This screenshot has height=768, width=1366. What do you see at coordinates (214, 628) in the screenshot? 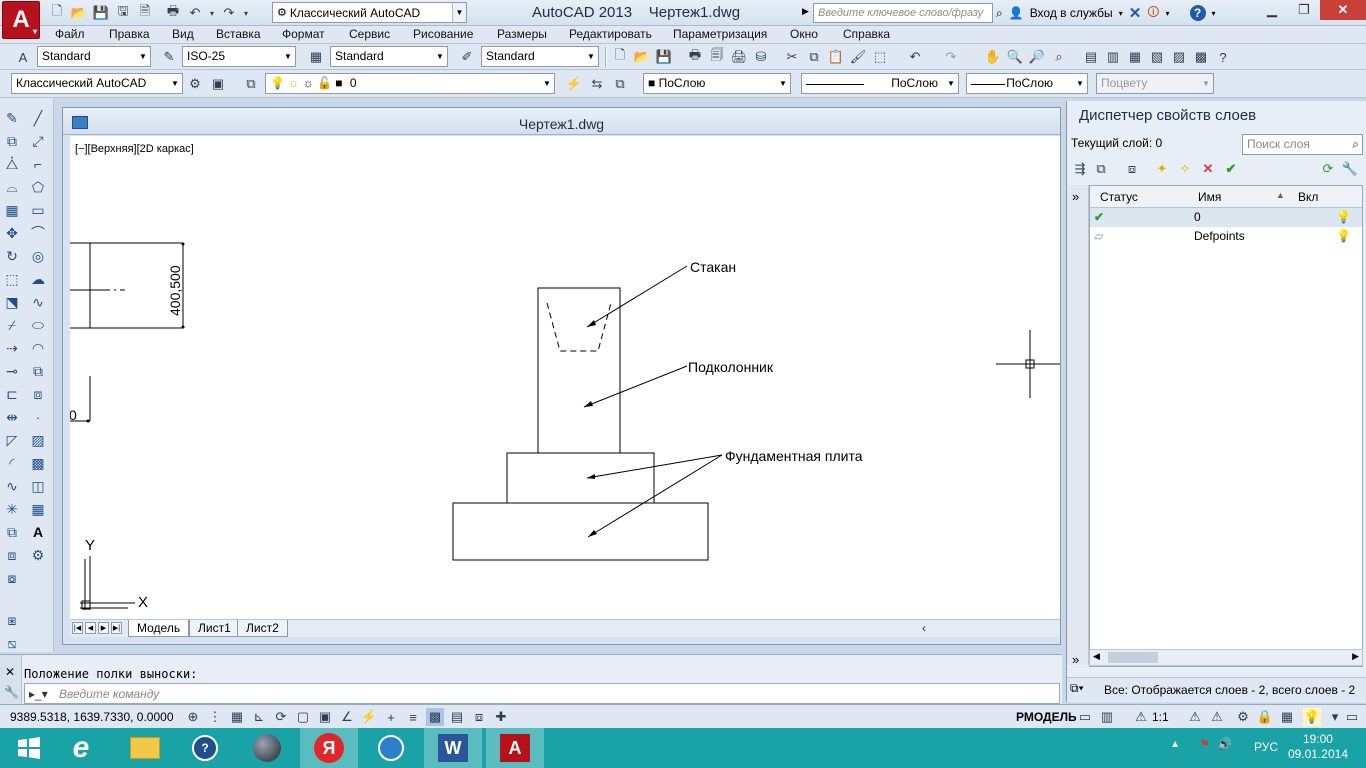
I see `tab-layout1: Лист1` at bounding box center [214, 628].